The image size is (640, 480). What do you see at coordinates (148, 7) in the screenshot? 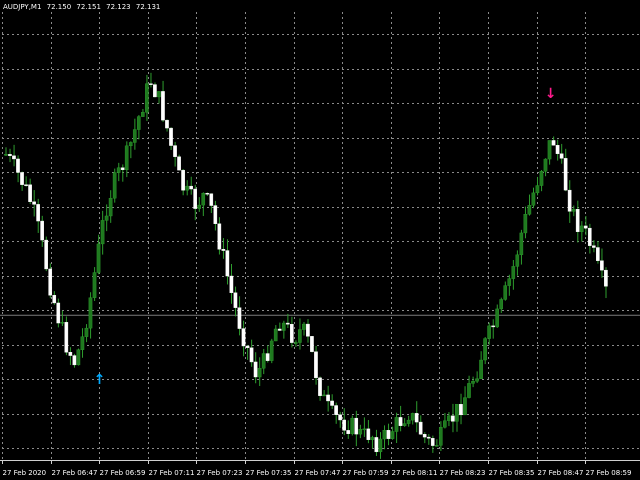
I see `close-price: 72.131` at bounding box center [148, 7].